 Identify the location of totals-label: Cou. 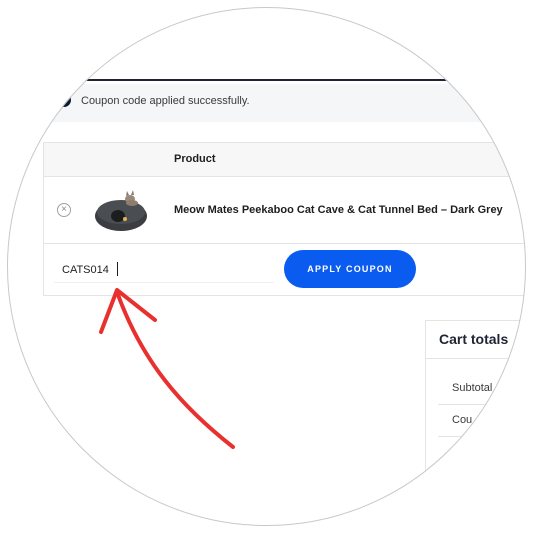
(462, 420).